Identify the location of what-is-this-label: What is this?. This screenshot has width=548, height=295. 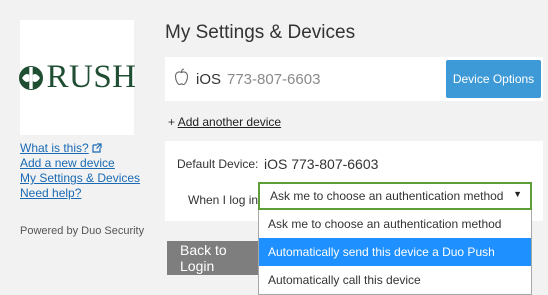
(54, 148).